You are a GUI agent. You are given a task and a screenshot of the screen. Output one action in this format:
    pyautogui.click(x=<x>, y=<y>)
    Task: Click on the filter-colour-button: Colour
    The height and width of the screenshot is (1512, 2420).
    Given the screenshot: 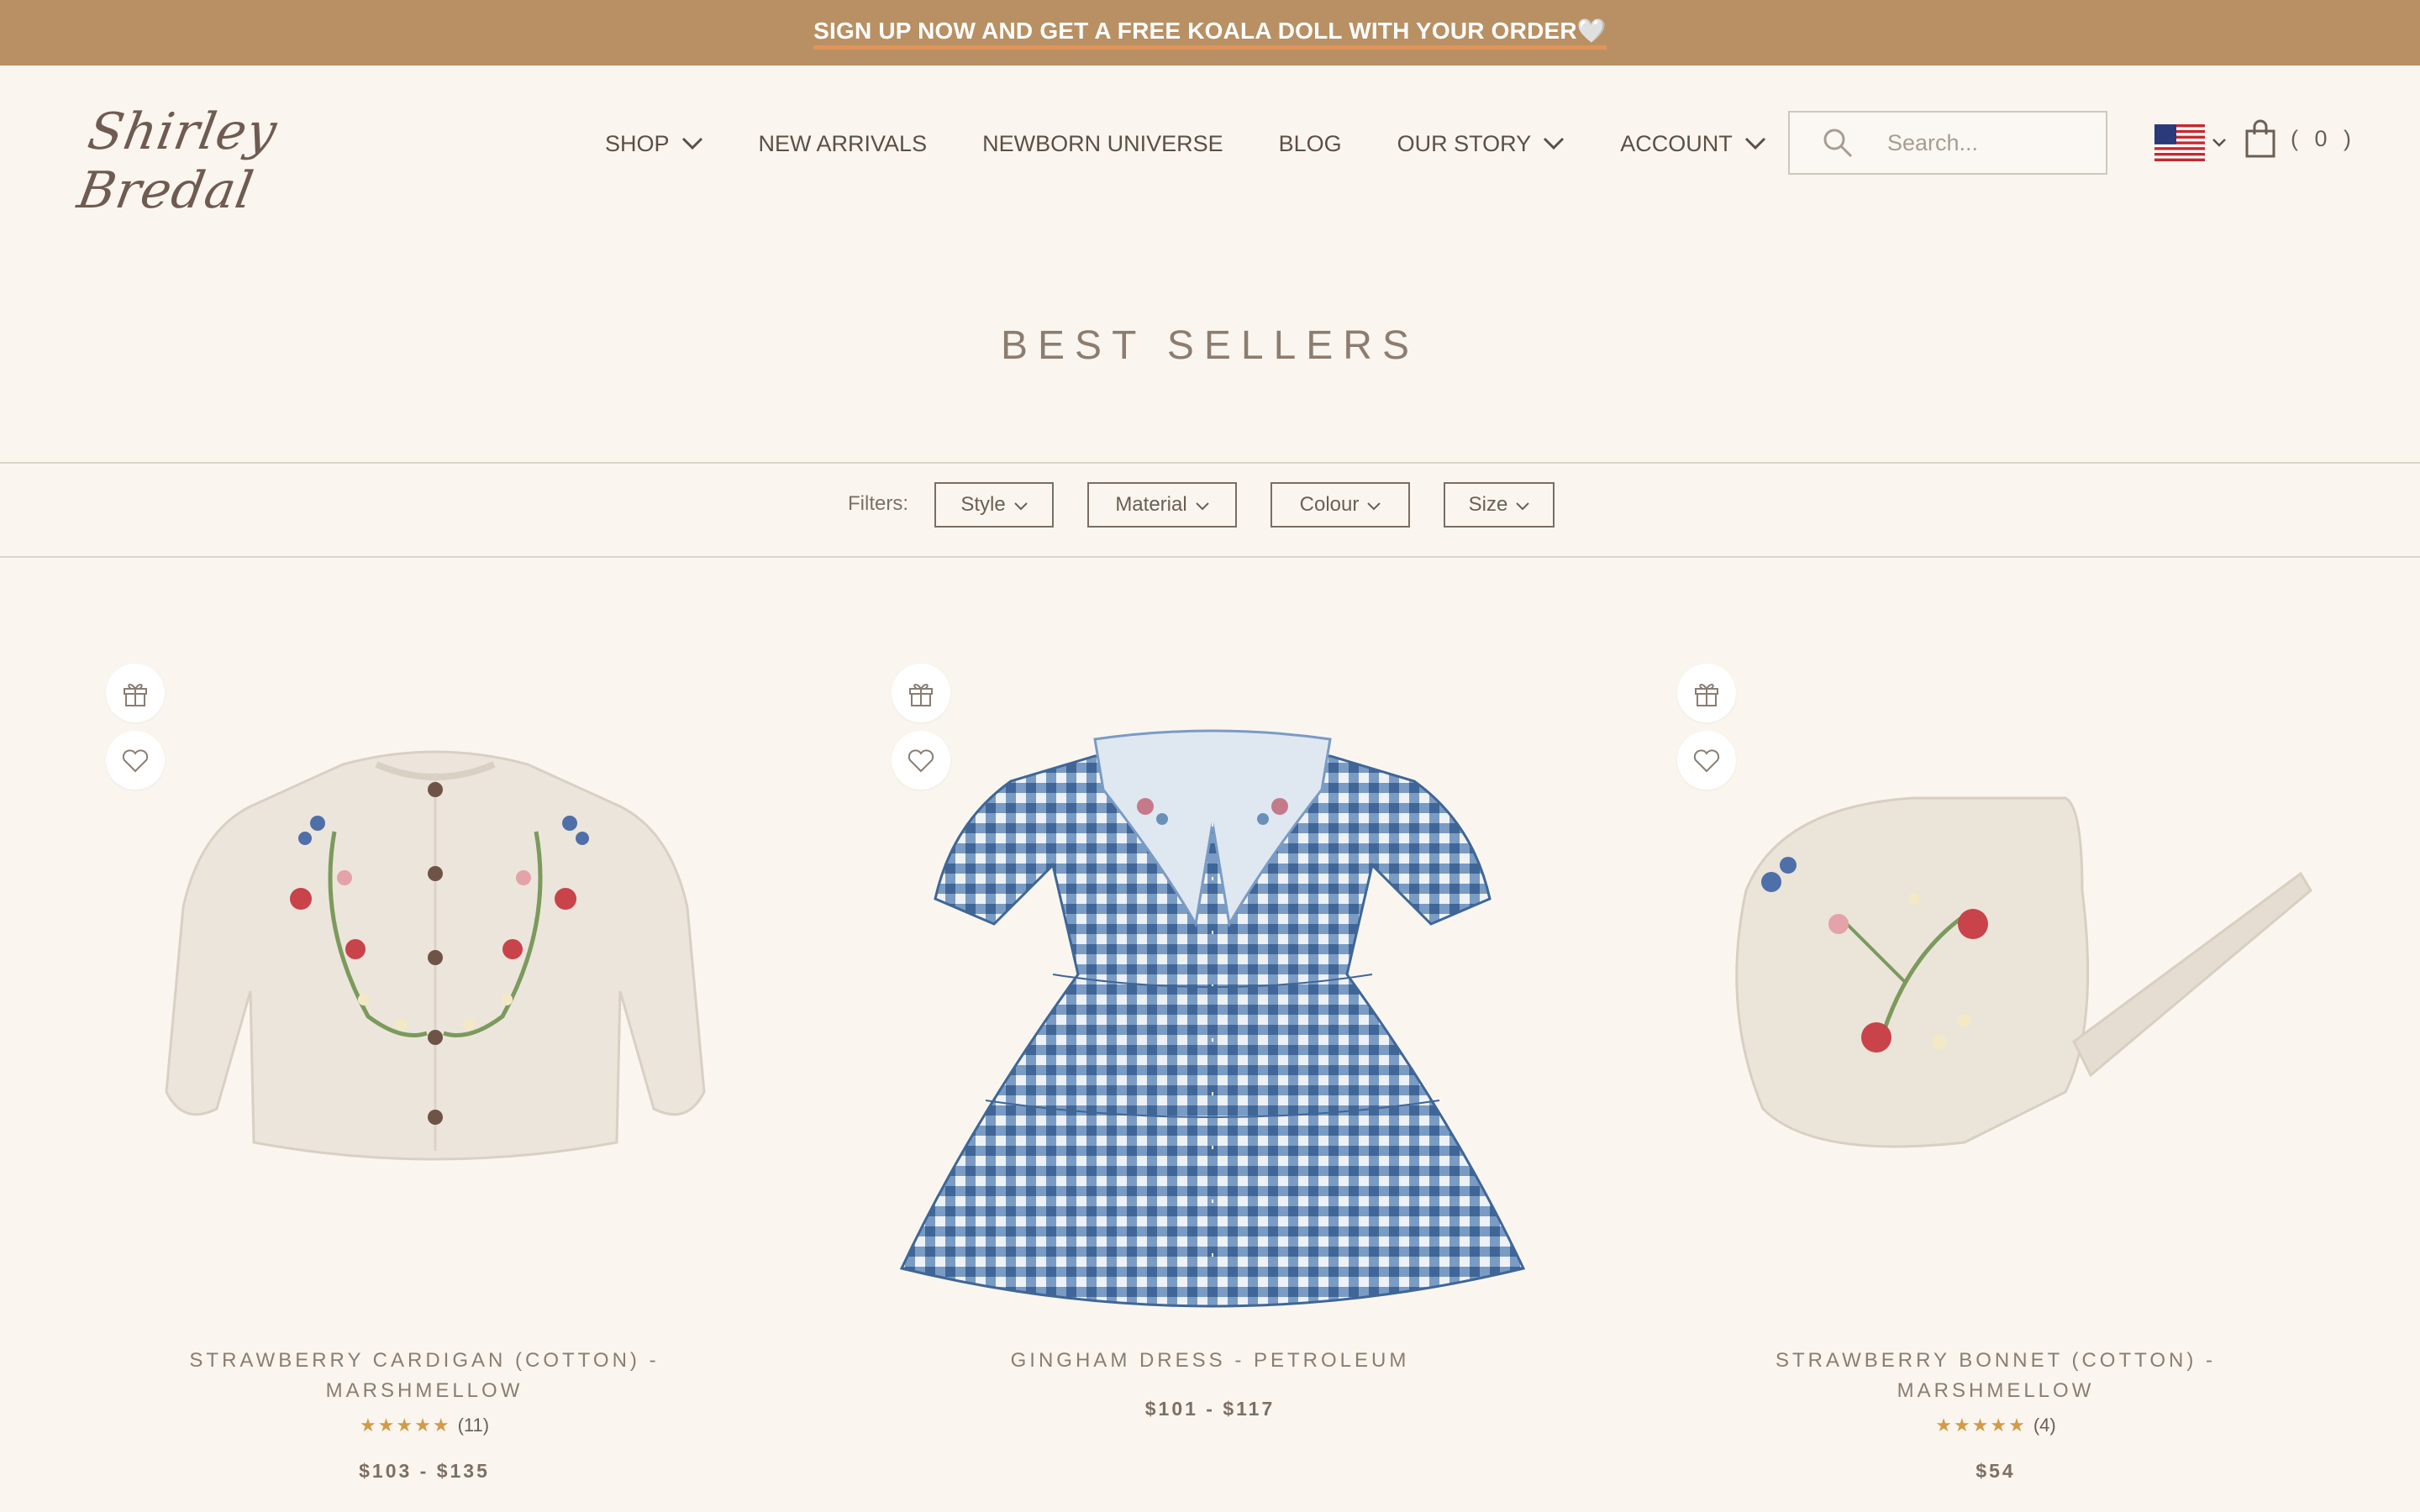 What is the action you would take?
    pyautogui.click(x=1340, y=505)
    